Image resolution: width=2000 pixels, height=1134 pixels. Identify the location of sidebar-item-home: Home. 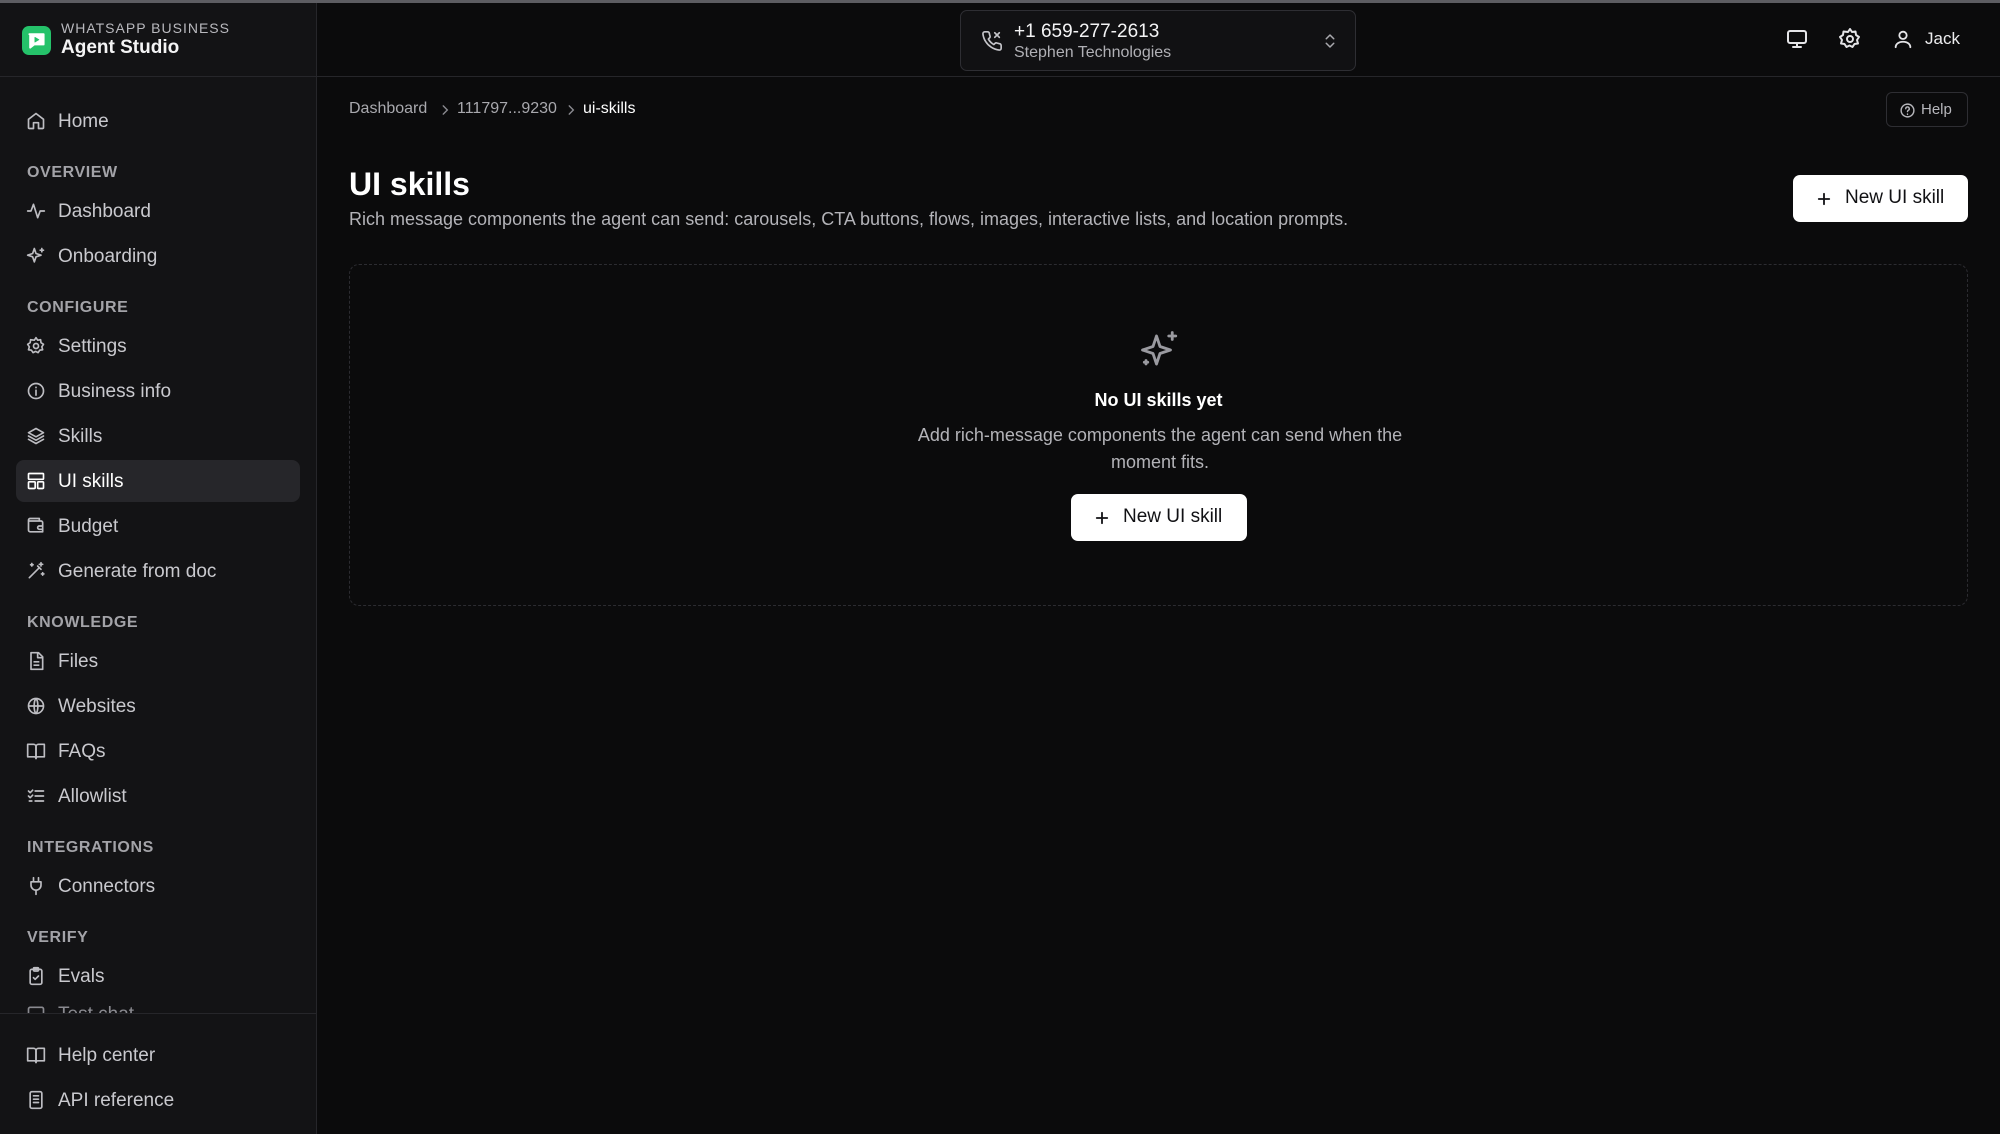
(158, 121).